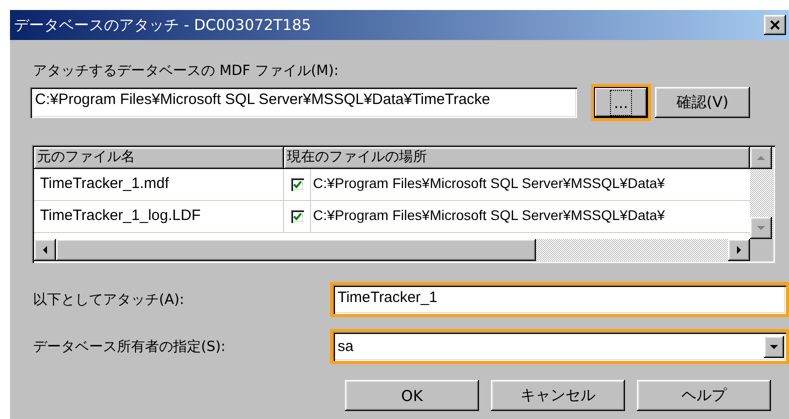 The width and height of the screenshot is (789, 419). I want to click on scroll-left-button, so click(45, 250).